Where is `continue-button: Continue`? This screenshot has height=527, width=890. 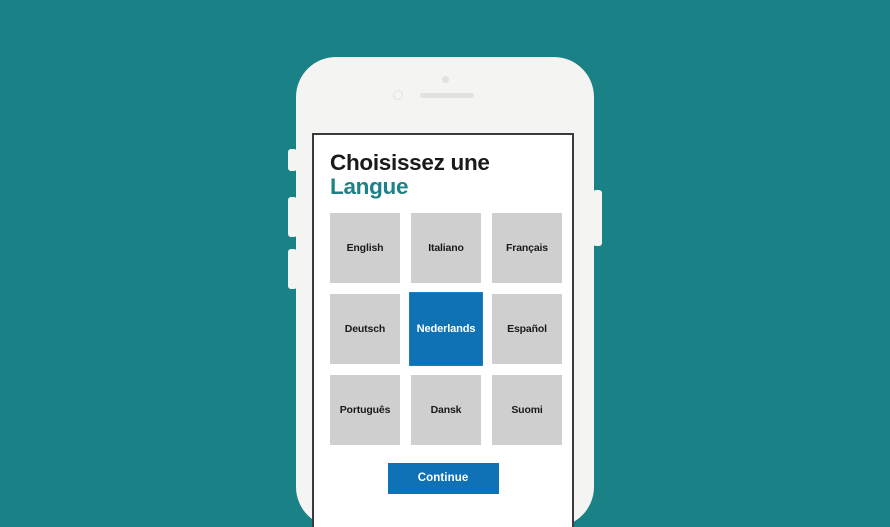
continue-button: Continue is located at coordinates (443, 478).